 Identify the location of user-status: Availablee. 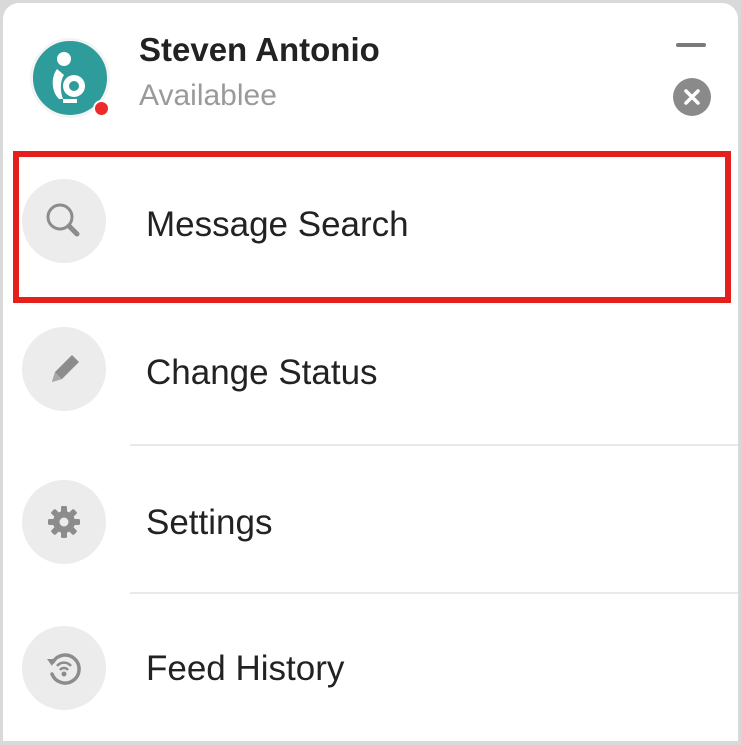
(208, 95).